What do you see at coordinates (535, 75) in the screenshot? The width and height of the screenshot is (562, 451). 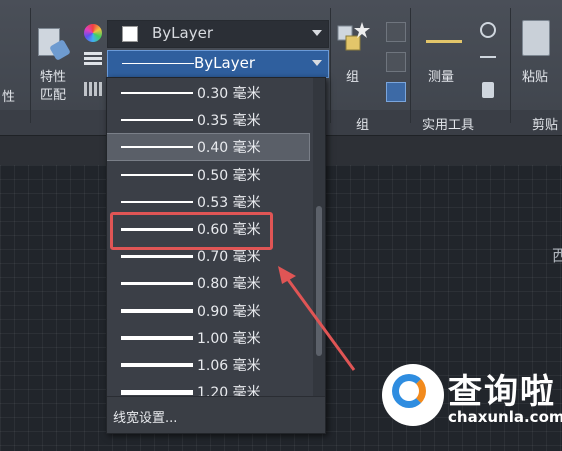 I see `paste-button-label: 粘贴` at bounding box center [535, 75].